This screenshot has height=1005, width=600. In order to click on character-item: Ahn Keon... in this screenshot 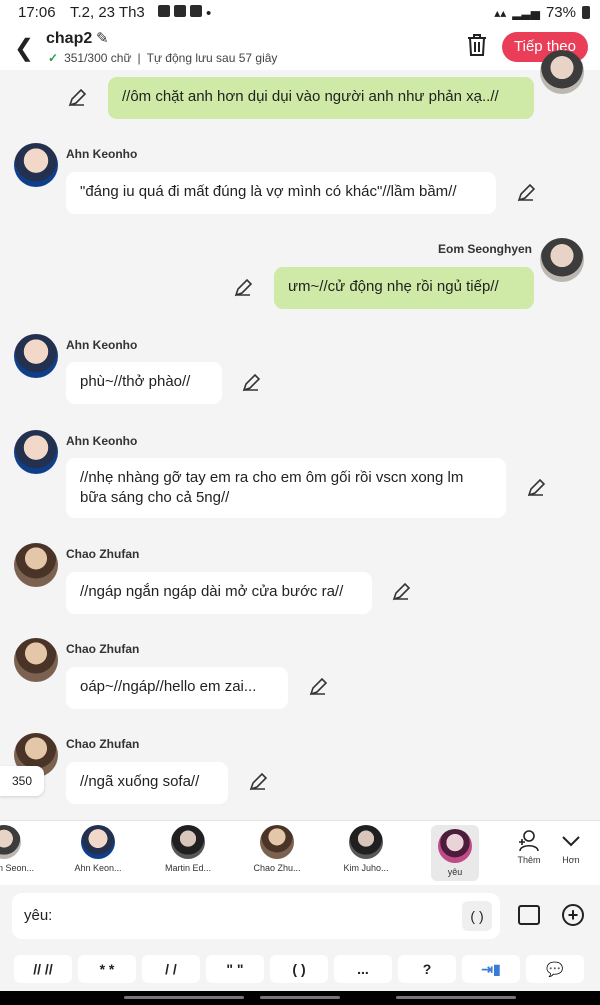, I will do `click(98, 849)`.